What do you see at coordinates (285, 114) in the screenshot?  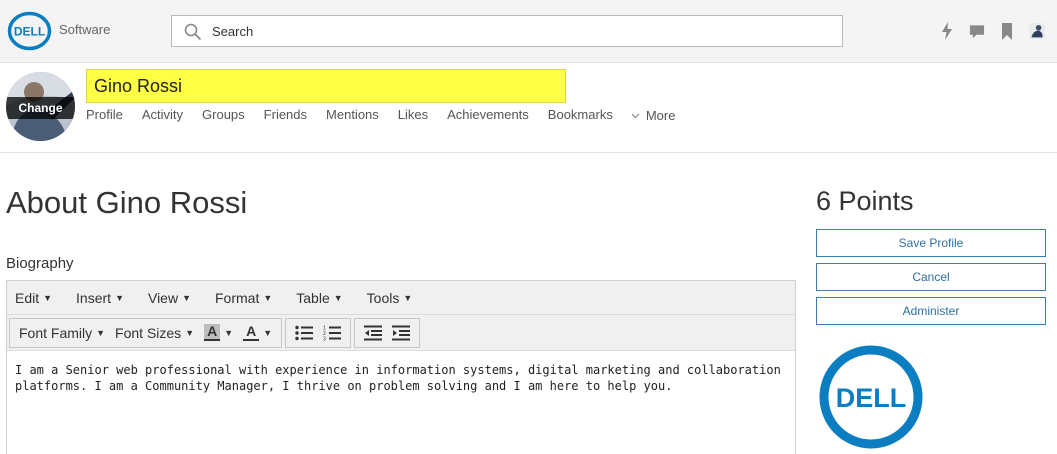 I see `tab-friends: Friends` at bounding box center [285, 114].